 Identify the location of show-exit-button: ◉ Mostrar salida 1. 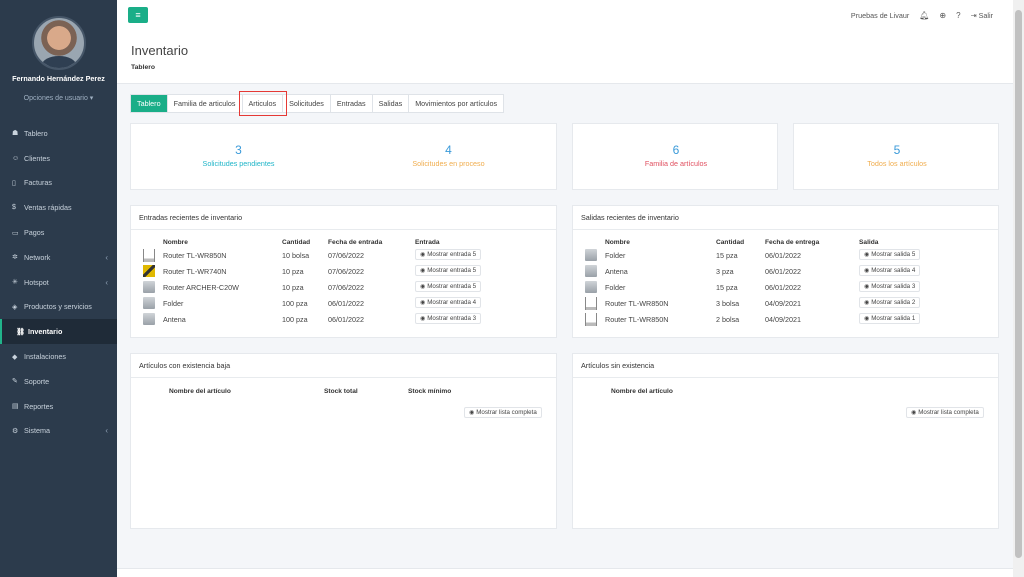
(890, 318).